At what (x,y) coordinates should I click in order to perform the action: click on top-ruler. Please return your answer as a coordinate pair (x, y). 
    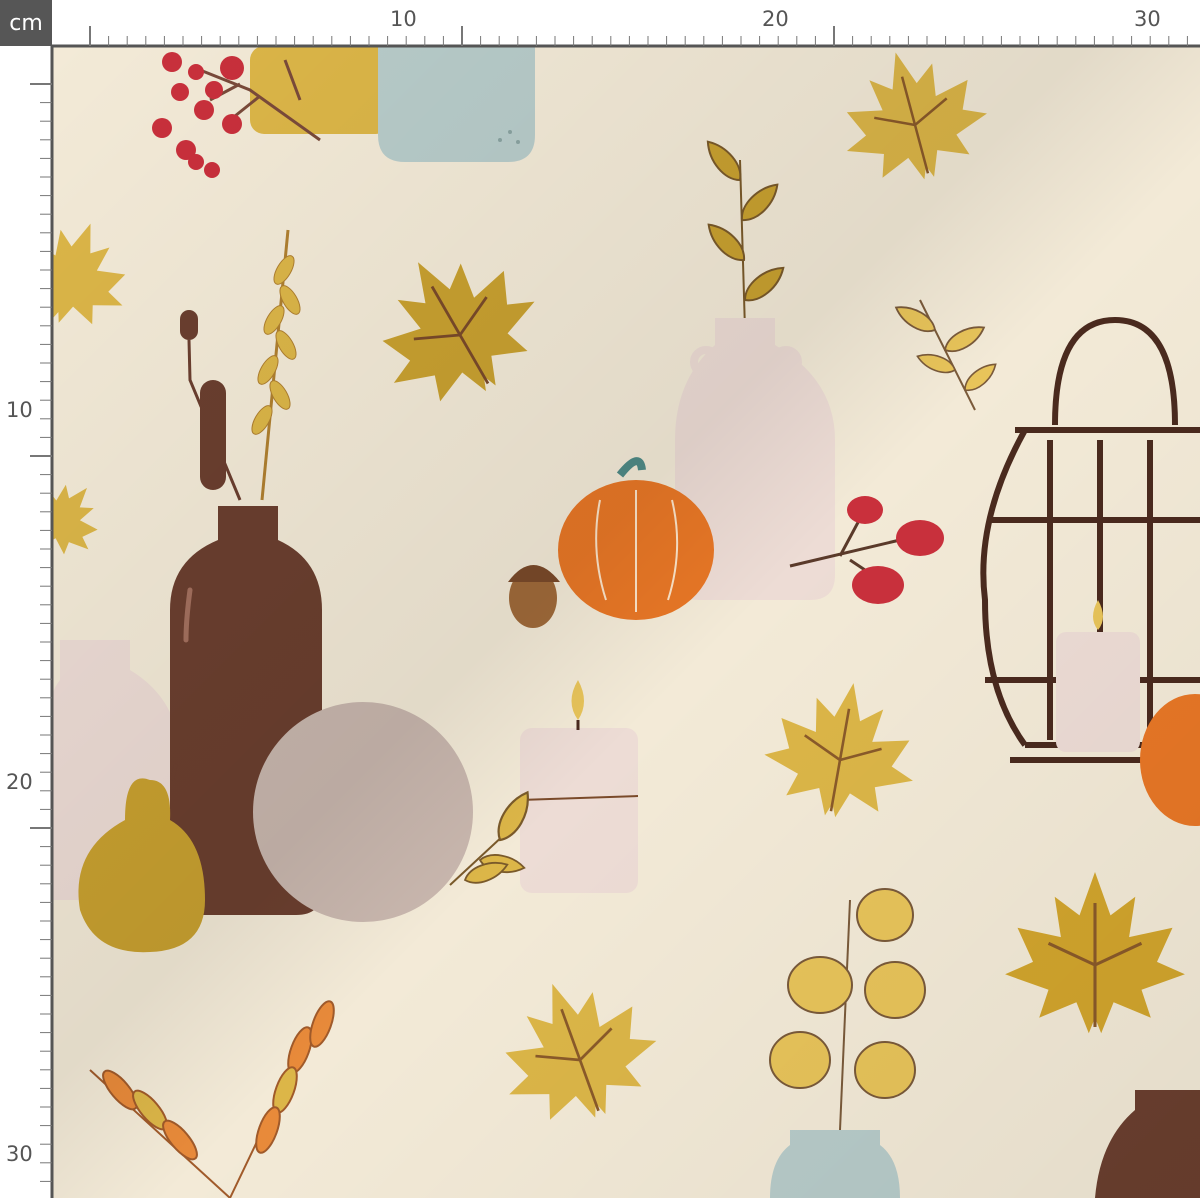
    Looking at the image, I should click on (600, 24).